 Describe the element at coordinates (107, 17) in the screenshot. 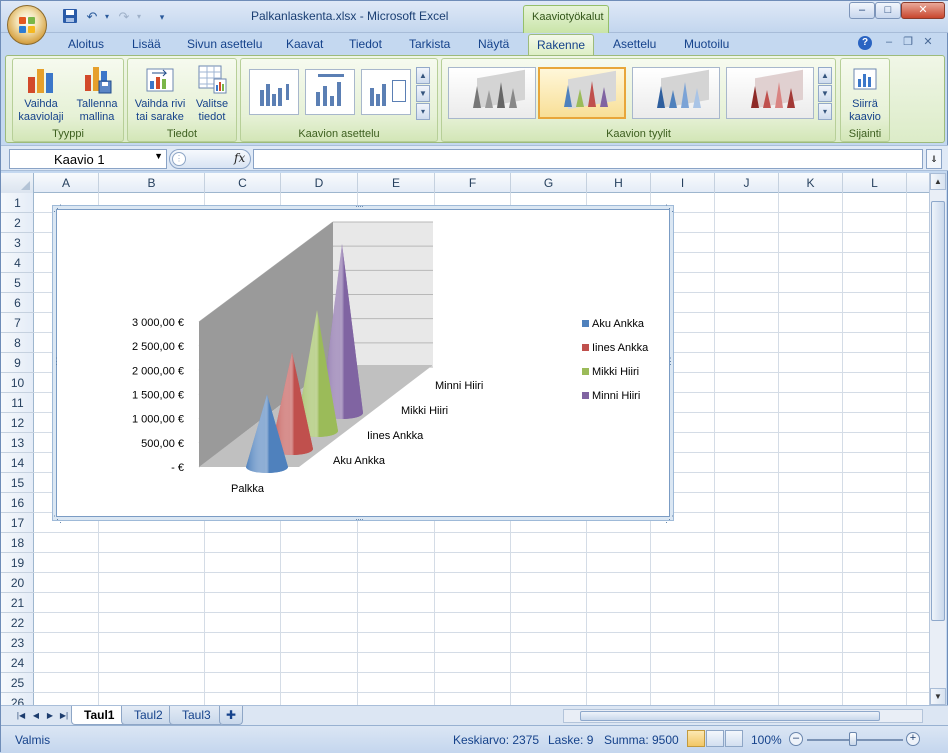

I see `undo-dropdown-icon: ▾` at that location.